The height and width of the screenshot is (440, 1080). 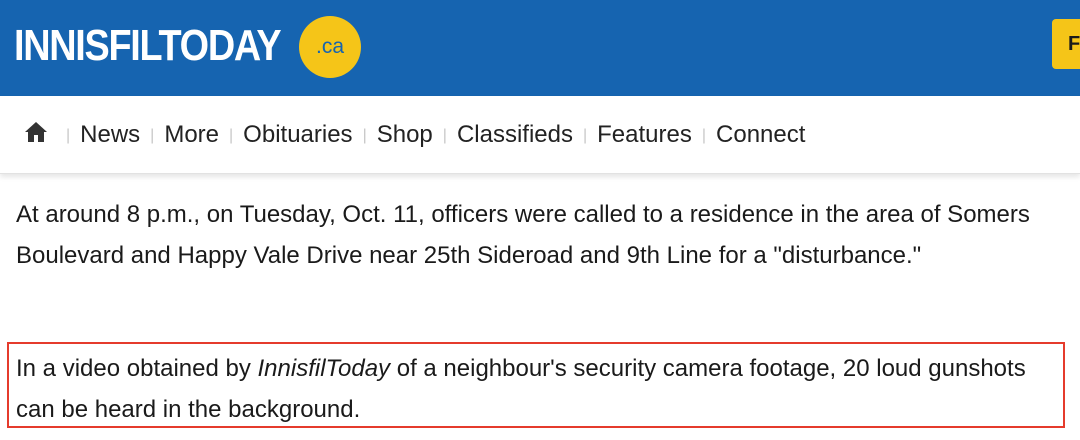 What do you see at coordinates (191, 135) in the screenshot?
I see `nav-item-more: More` at bounding box center [191, 135].